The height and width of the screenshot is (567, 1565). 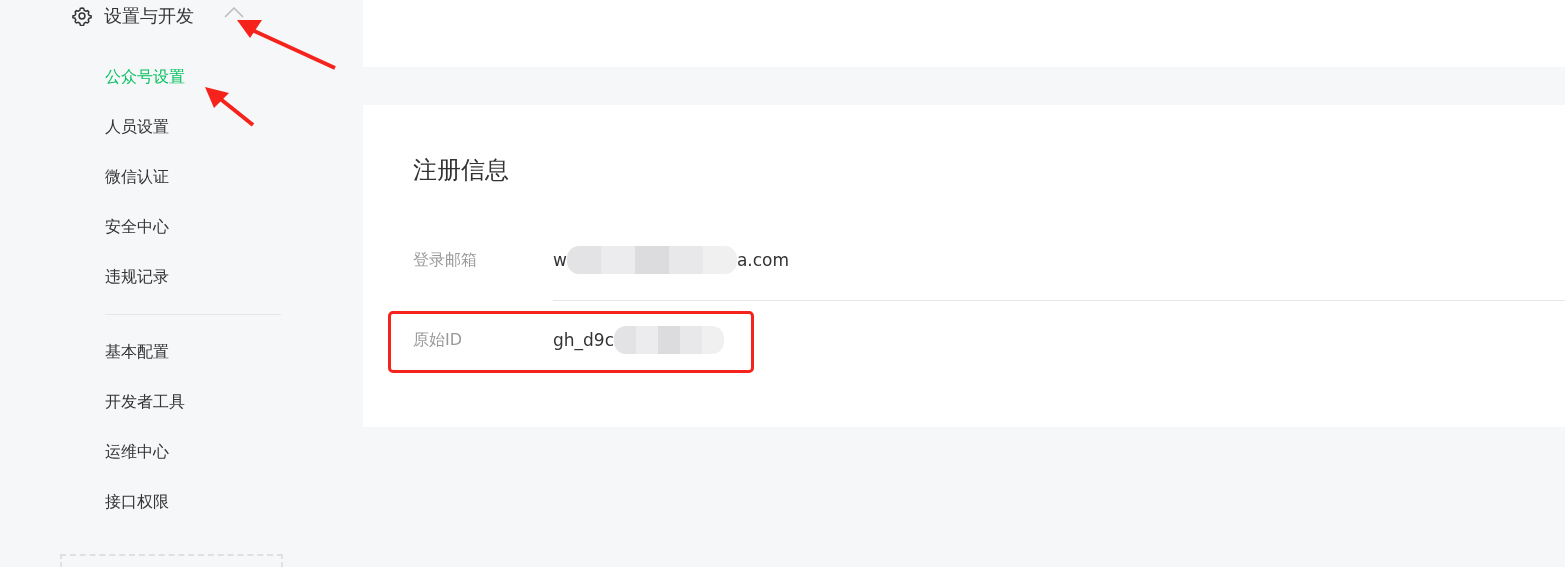 I want to click on sidebar-item: 运维中心, so click(x=137, y=451).